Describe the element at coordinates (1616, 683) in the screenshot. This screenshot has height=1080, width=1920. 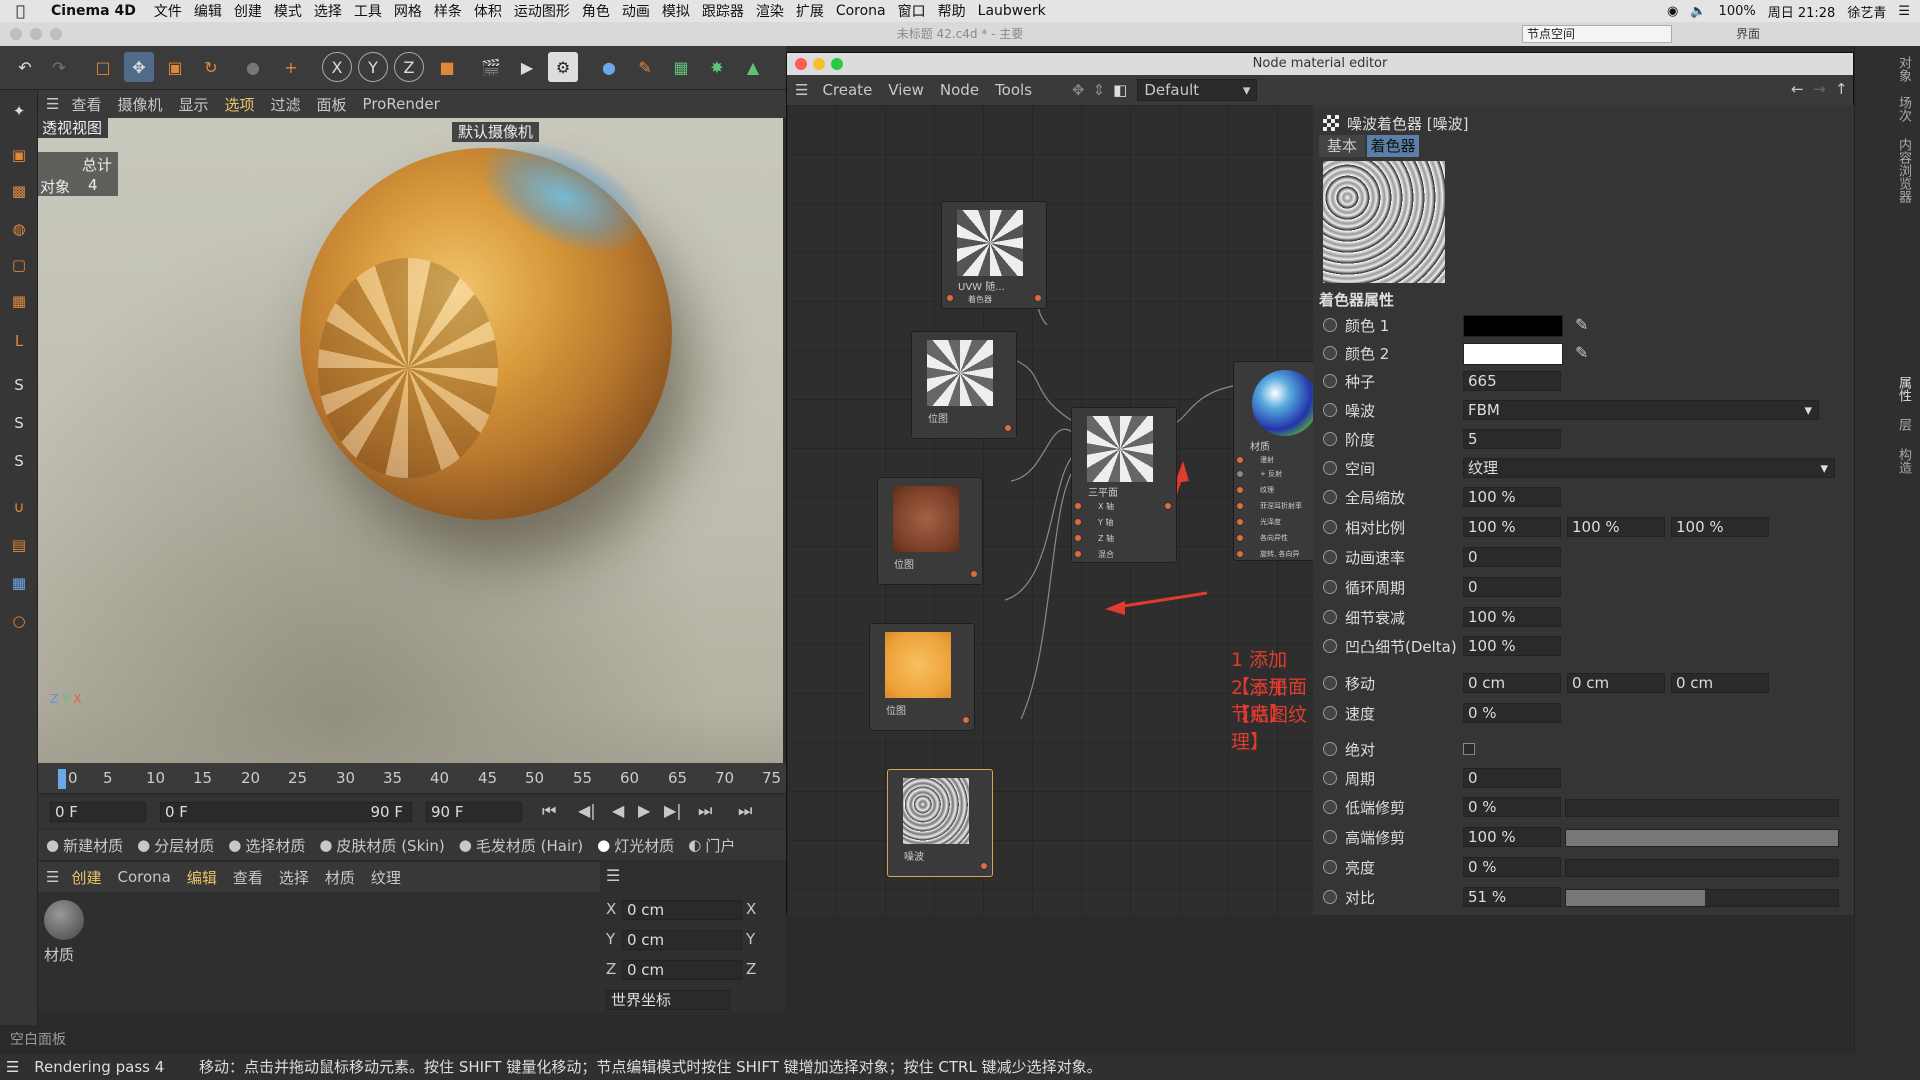
I see `move-y: 0 cm` at that location.